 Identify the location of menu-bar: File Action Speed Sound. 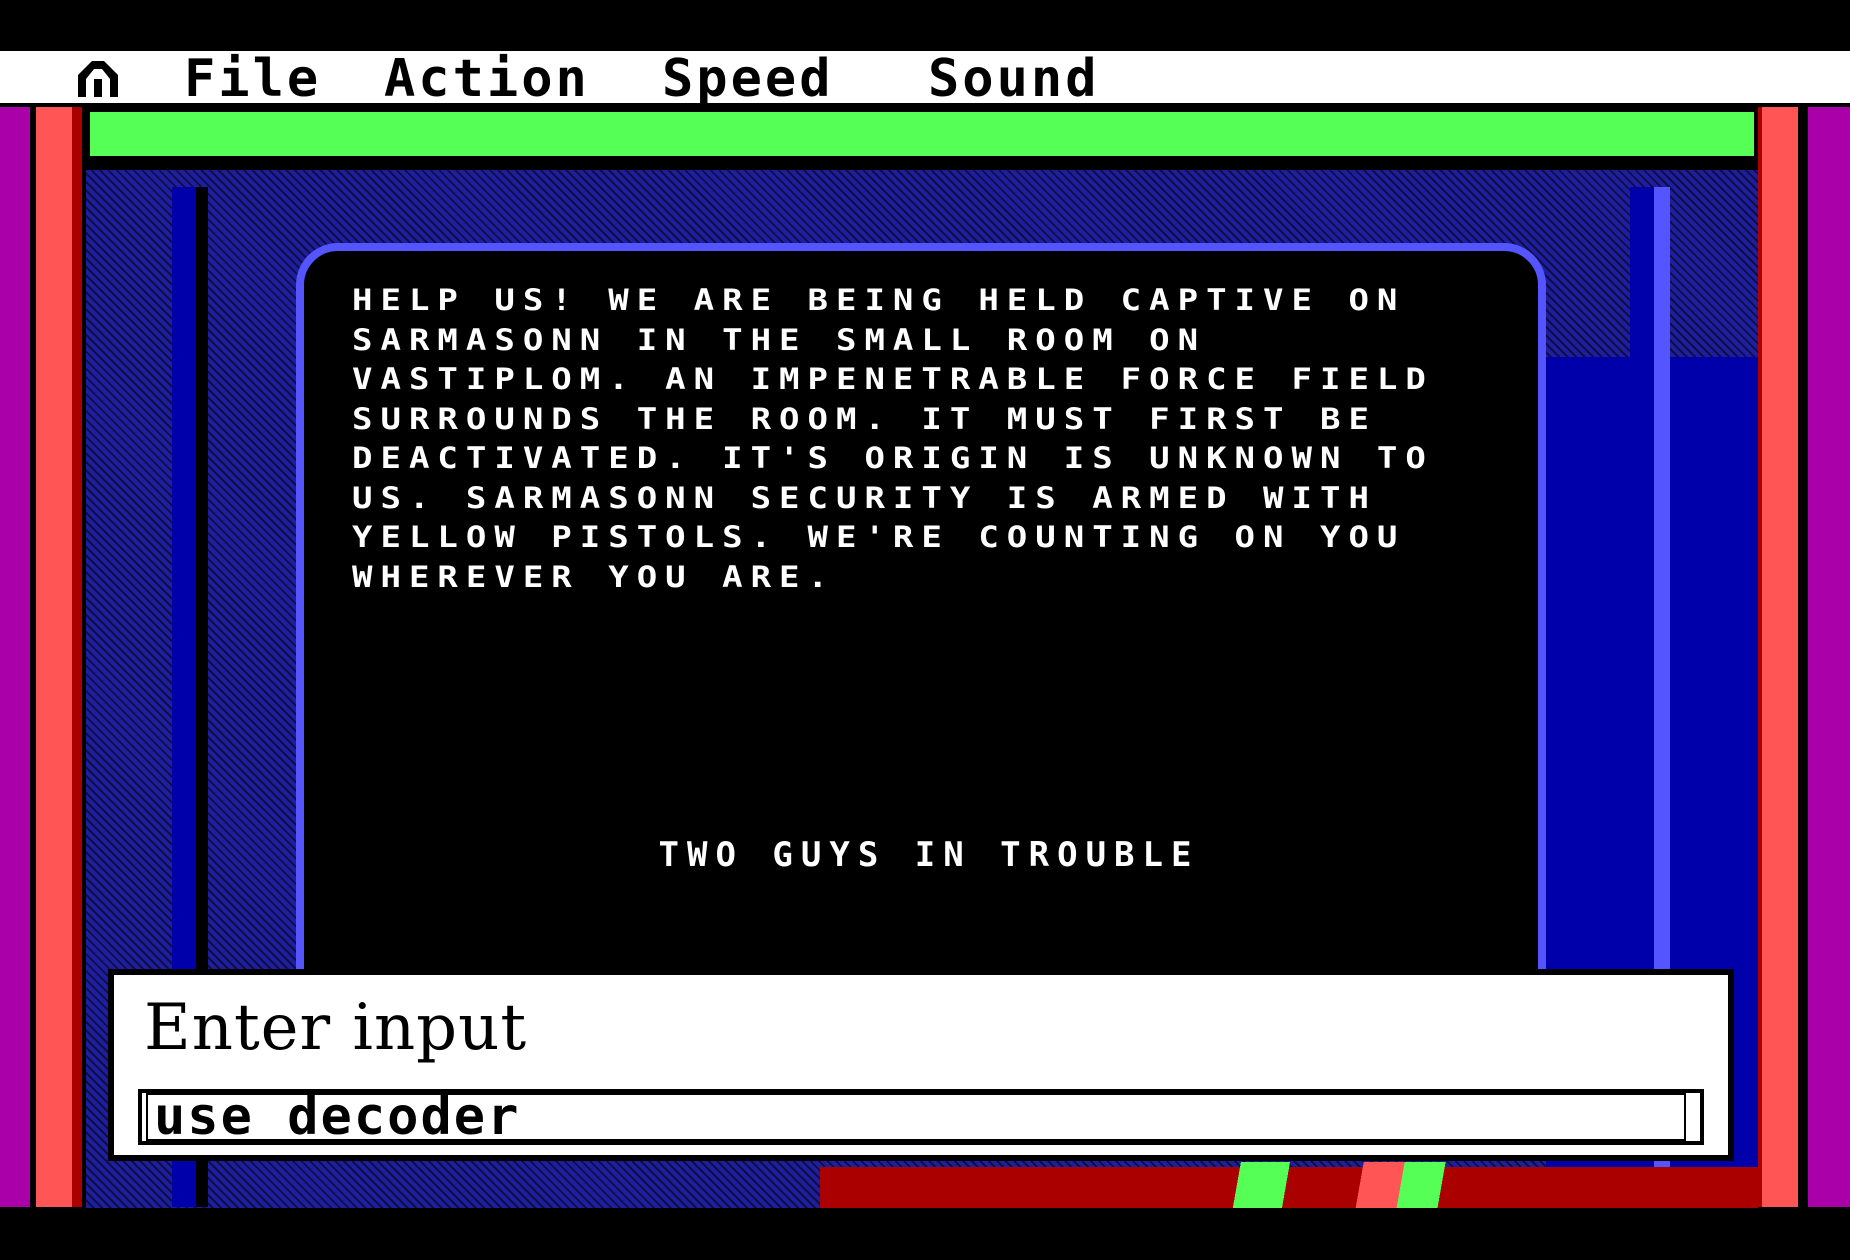
(925, 79).